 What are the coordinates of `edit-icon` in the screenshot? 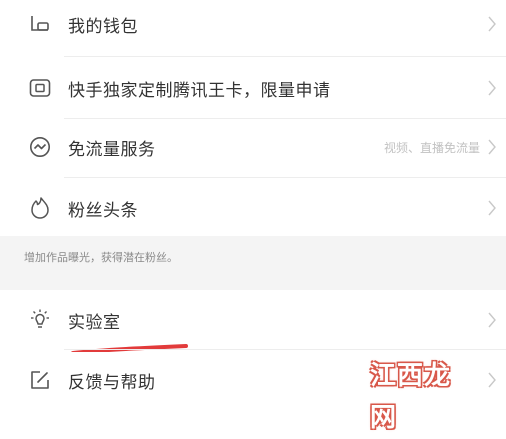 It's located at (40, 380).